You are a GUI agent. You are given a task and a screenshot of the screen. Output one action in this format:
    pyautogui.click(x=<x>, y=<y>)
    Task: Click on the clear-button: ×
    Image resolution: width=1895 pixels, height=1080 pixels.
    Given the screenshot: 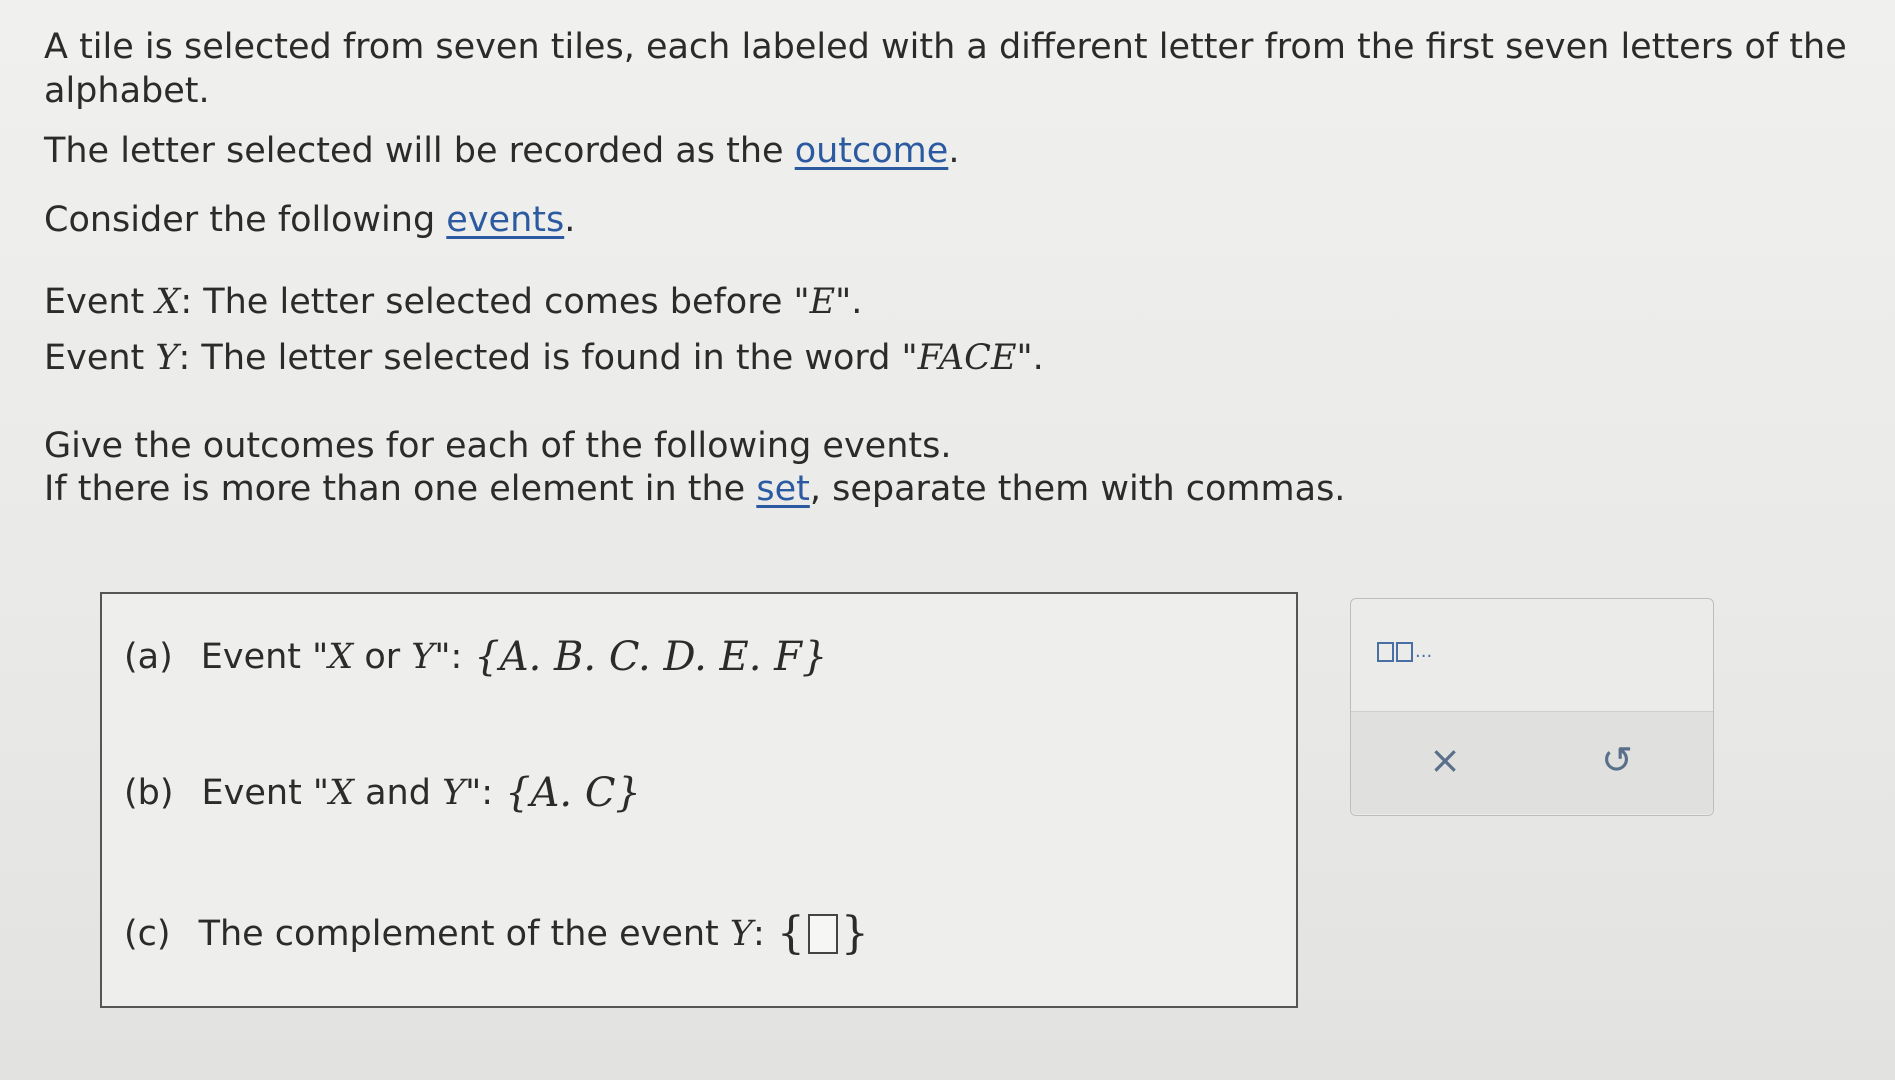 What is the action you would take?
    pyautogui.click(x=1445, y=760)
    